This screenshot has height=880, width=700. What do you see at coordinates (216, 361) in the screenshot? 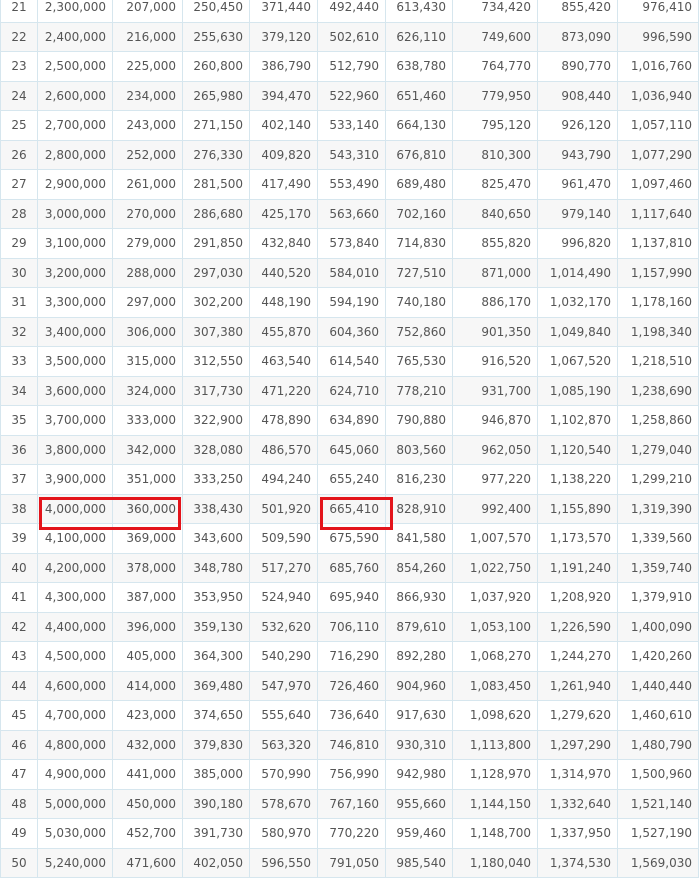
I see `table-cell: 312,550` at bounding box center [216, 361].